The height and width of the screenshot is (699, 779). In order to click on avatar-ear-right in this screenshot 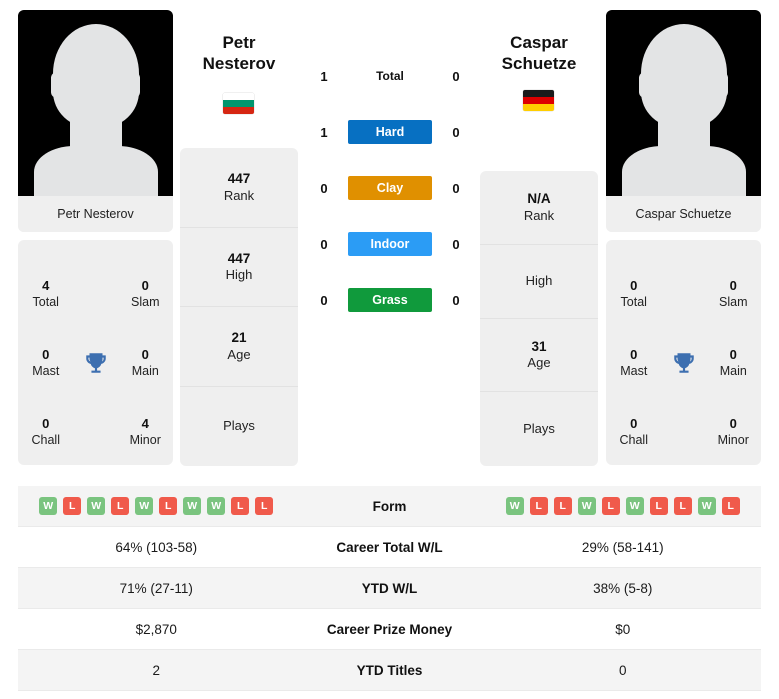, I will do `click(134, 85)`.